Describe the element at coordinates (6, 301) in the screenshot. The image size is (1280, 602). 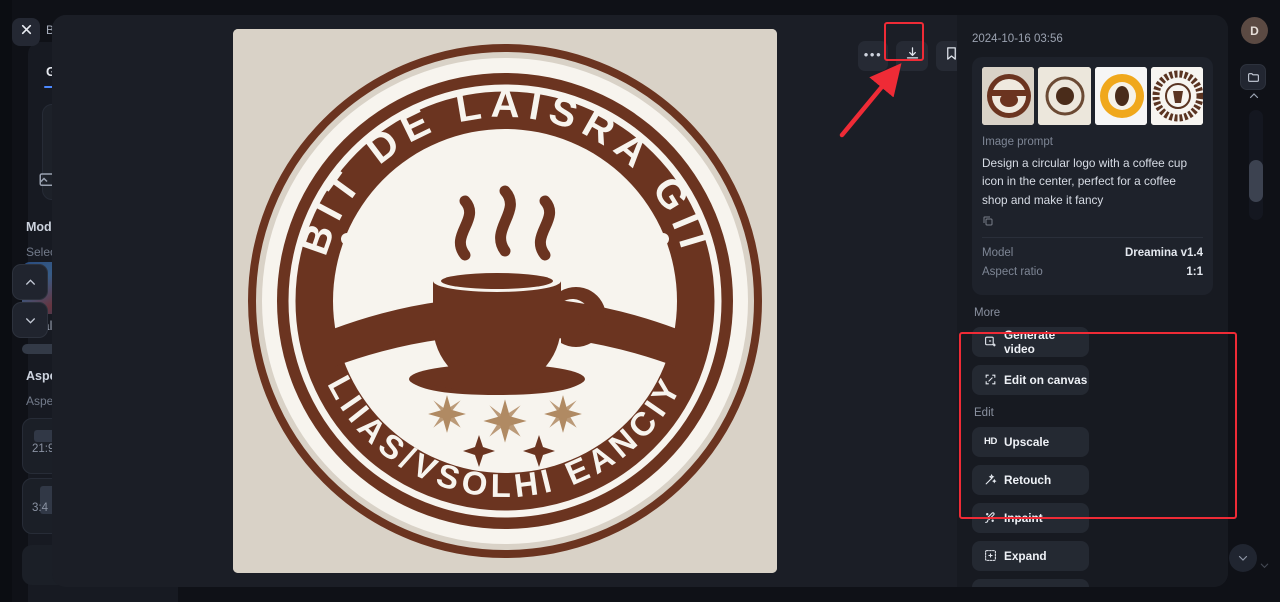
I see `background-left-rail` at that location.